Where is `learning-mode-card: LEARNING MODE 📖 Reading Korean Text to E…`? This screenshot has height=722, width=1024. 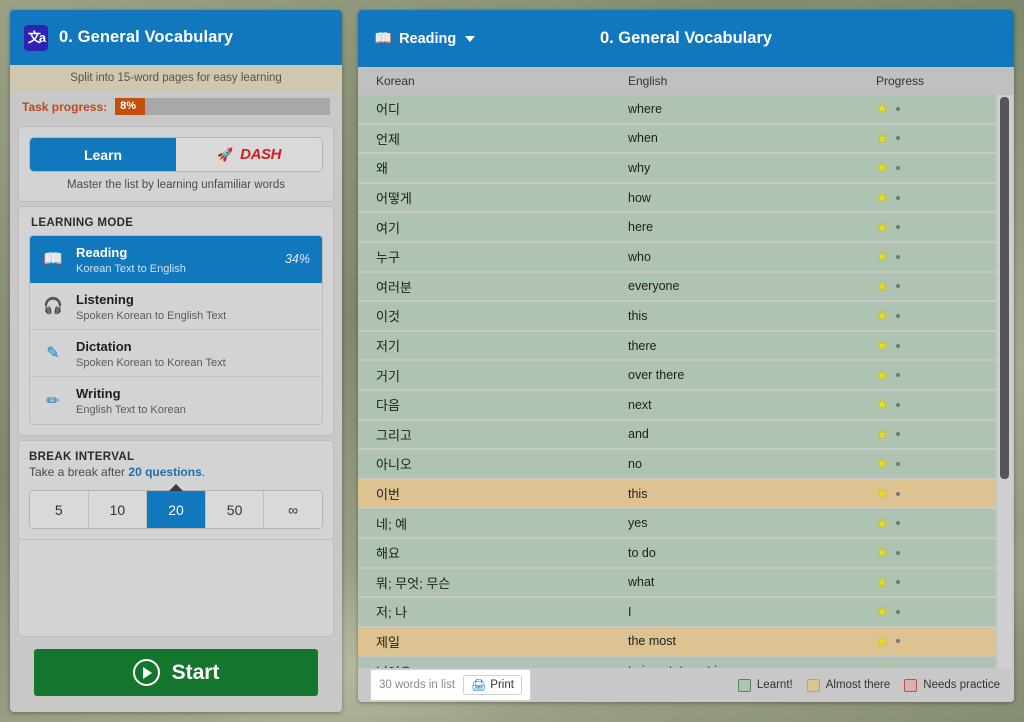
learning-mode-card: LEARNING MODE 📖 Reading Korean Text to E… is located at coordinates (176, 321).